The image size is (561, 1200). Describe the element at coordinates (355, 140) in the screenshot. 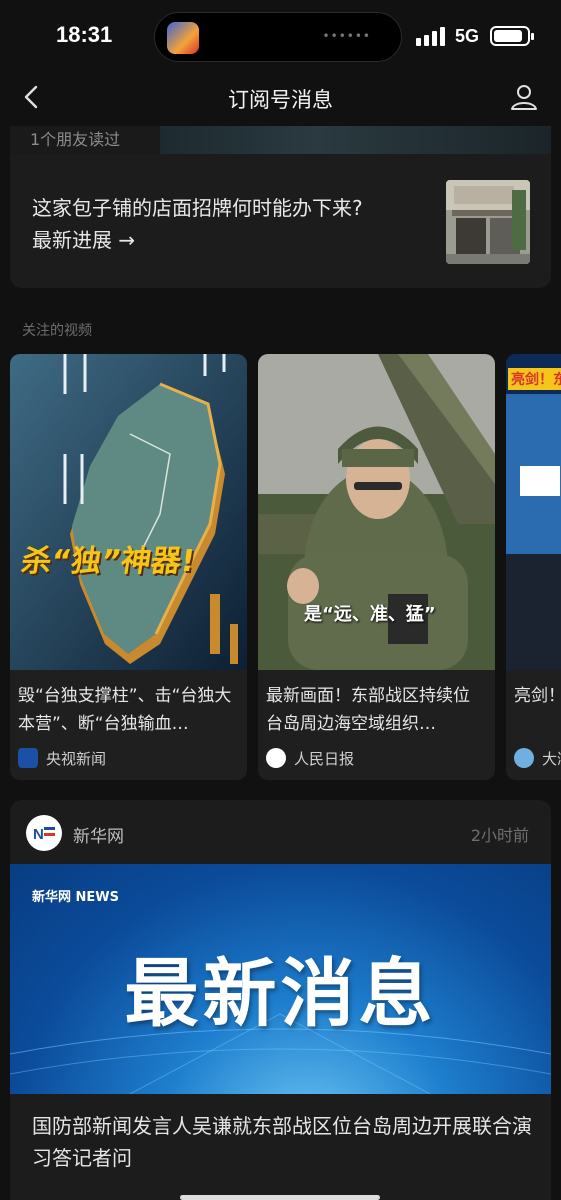

I see `previous-article-image` at that location.